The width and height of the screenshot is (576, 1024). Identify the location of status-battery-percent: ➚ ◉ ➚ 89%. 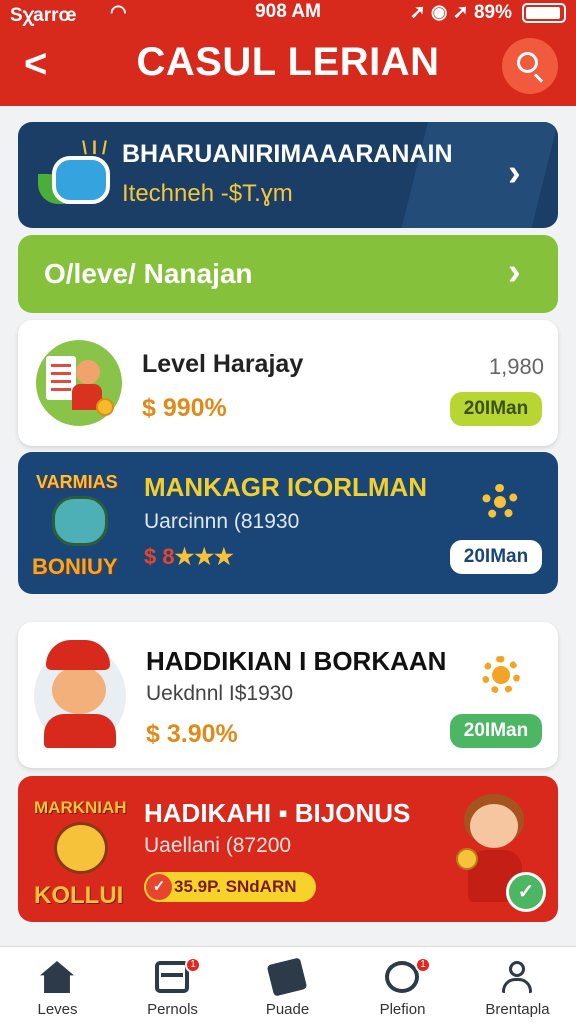
(460, 12).